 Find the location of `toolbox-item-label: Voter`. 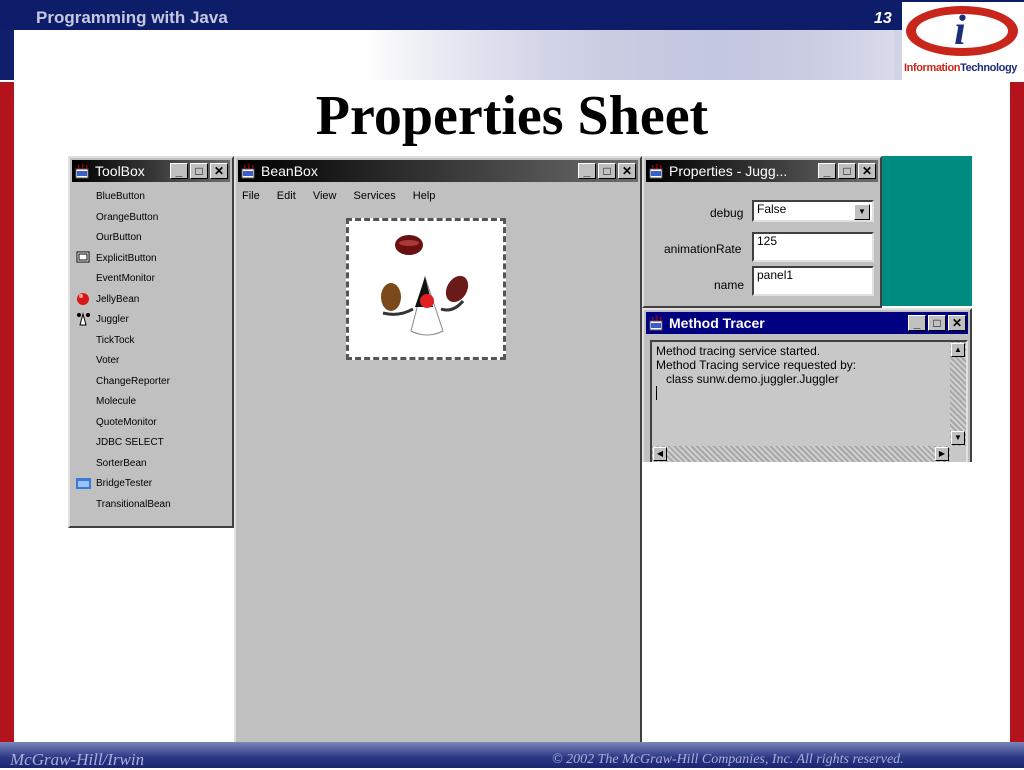

toolbox-item-label: Voter is located at coordinates (108, 360).